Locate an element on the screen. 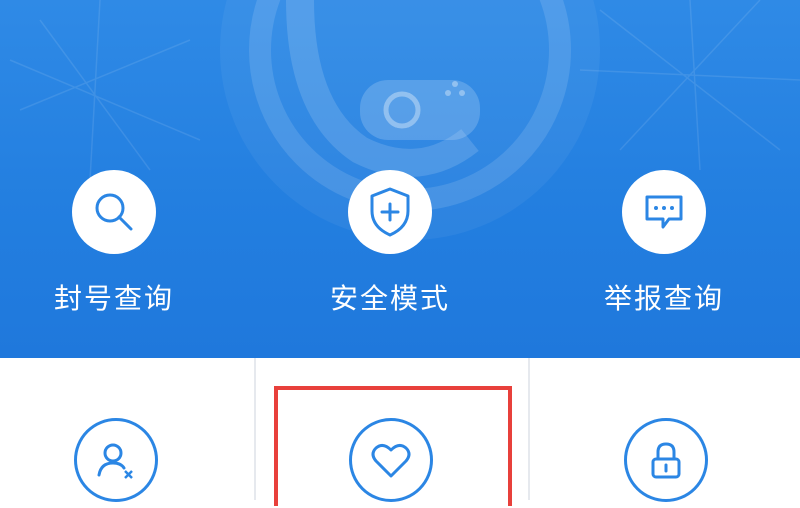 Image resolution: width=800 pixels, height=508 pixels. chat-report-icon is located at coordinates (664, 212).